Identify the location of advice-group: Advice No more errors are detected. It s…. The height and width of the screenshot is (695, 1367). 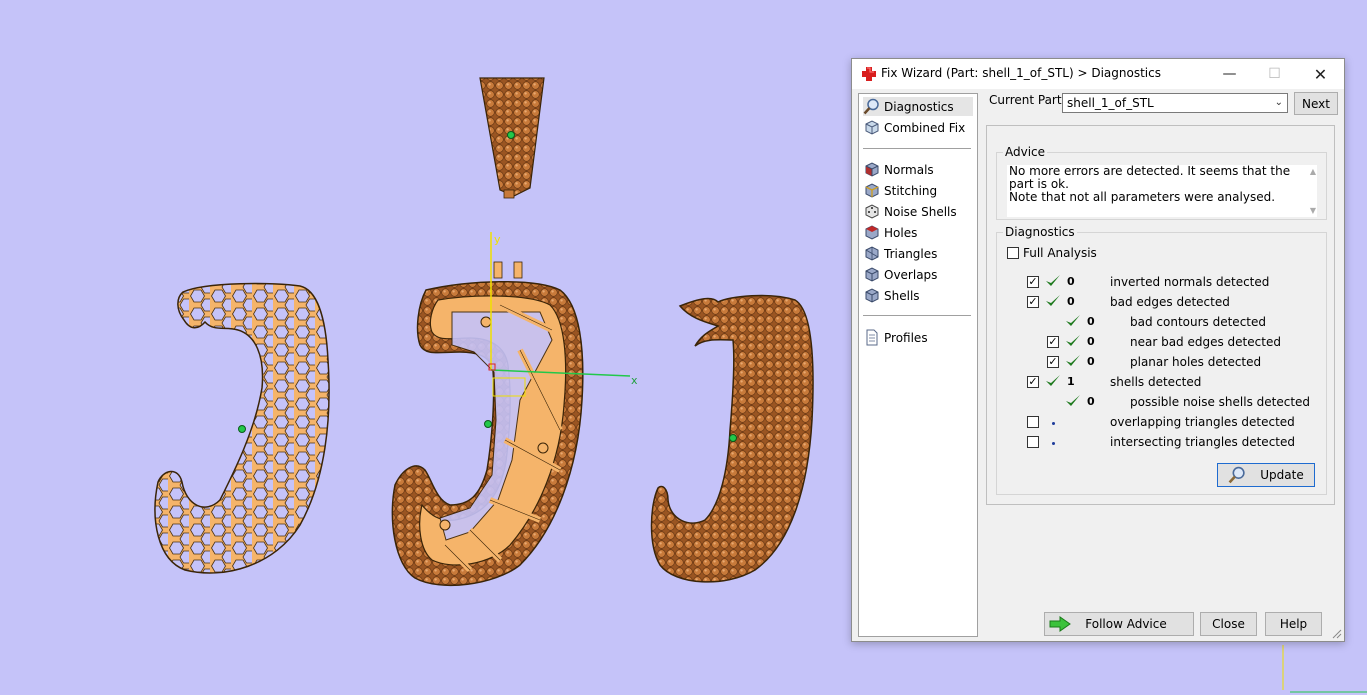
(1161, 182).